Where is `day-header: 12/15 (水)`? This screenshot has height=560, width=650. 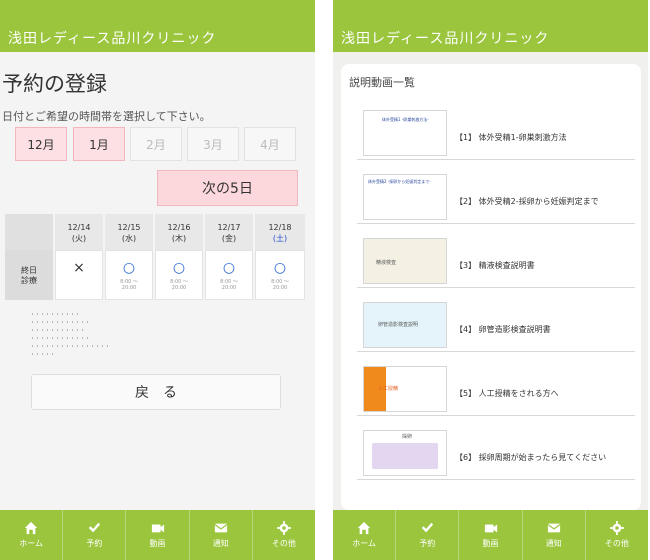 day-header: 12/15 (水) is located at coordinates (129, 232).